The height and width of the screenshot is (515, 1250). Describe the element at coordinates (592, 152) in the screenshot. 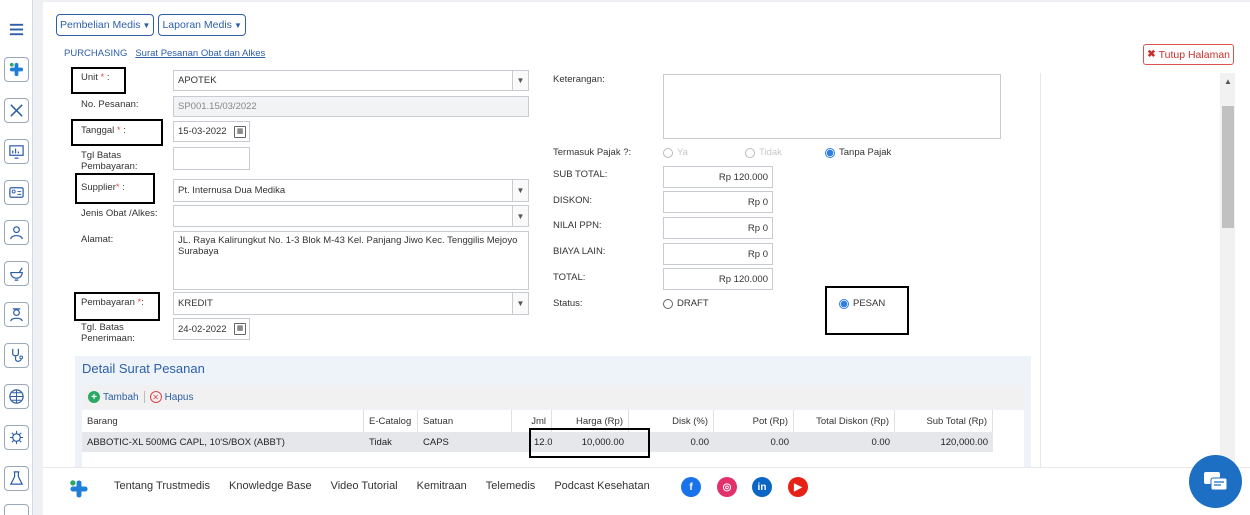

I see `termasuk-pajak-label: Termasuk Pajak ?:` at that location.